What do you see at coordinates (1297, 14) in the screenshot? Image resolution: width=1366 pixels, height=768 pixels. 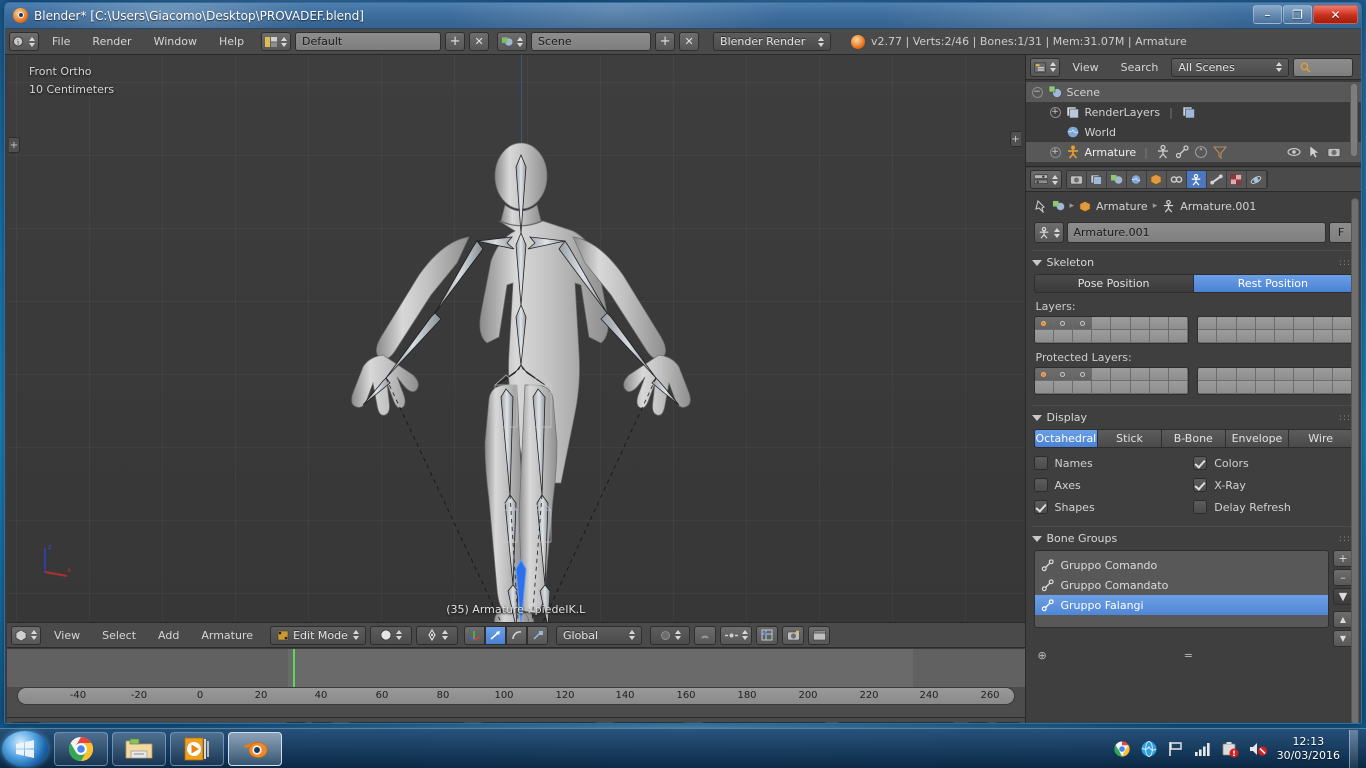 I see `maximize-button: ❐` at bounding box center [1297, 14].